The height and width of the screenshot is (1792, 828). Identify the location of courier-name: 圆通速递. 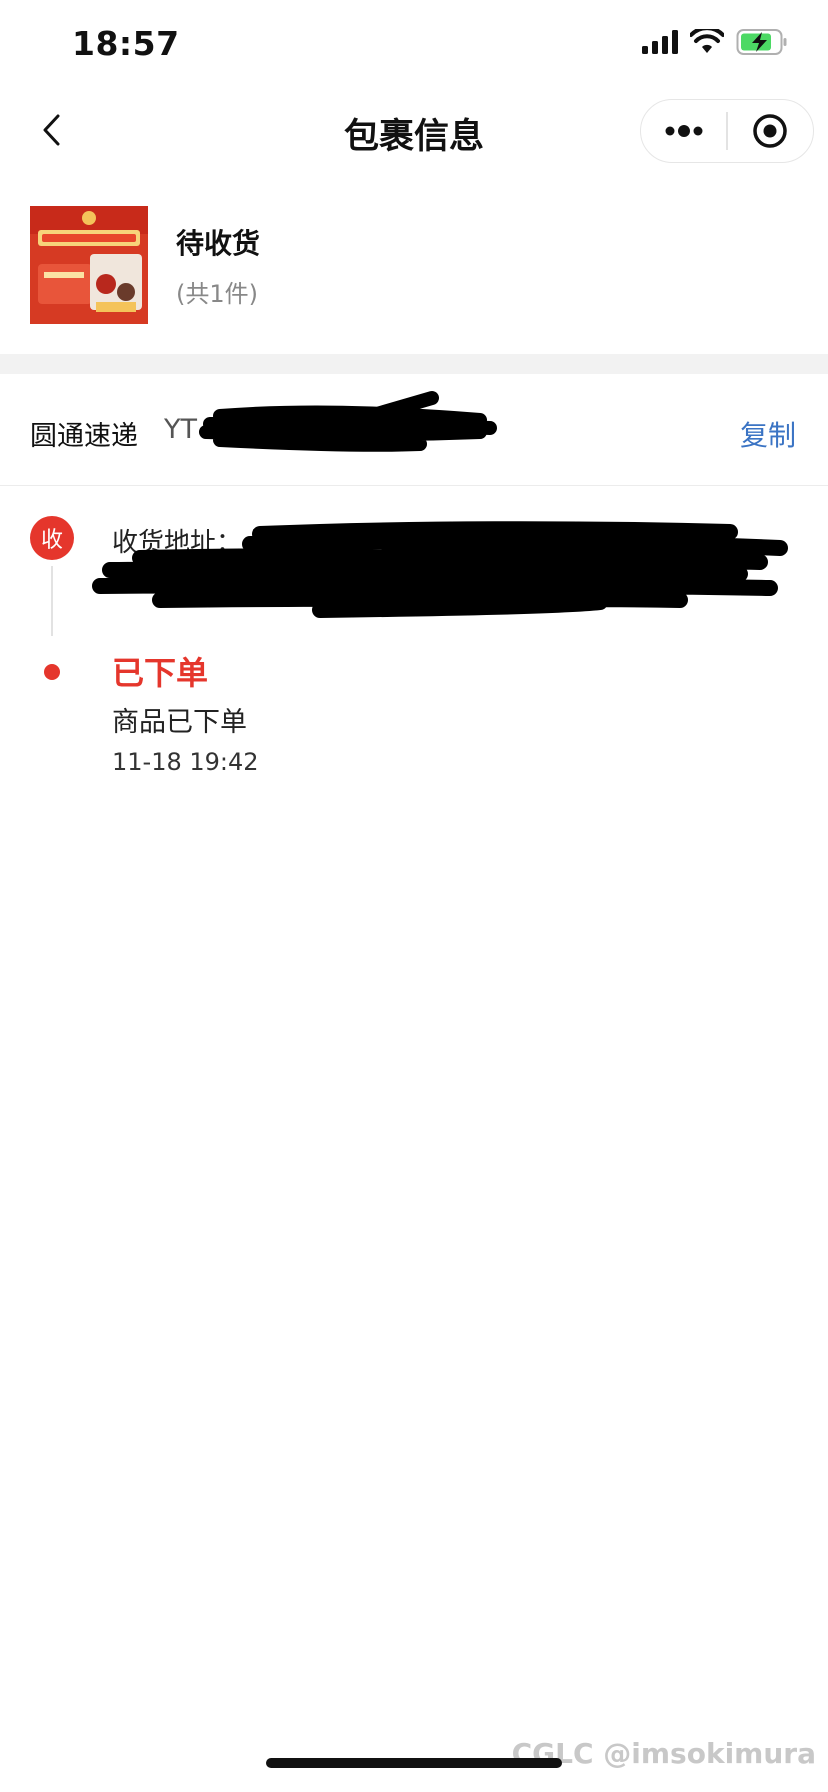
(84, 436).